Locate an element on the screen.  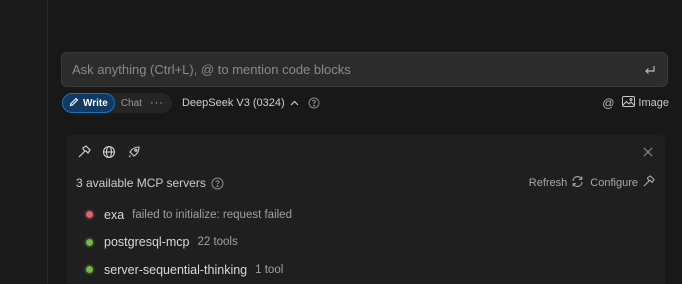
chat-mode-button: Chat is located at coordinates (131, 103).